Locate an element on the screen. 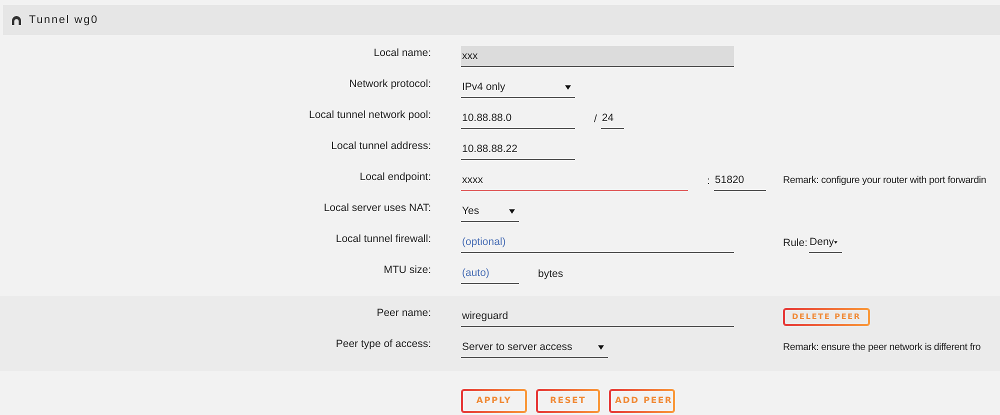  input-field: xxxx is located at coordinates (574, 180).